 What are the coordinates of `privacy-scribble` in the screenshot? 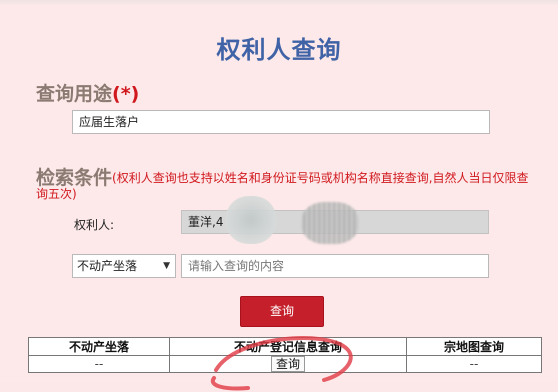 It's located at (330, 223).